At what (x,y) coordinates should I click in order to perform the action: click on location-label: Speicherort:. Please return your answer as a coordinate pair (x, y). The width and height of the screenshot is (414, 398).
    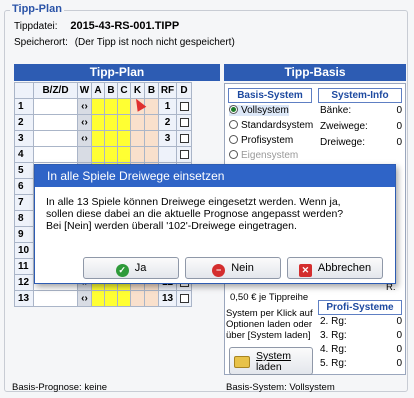
    Looking at the image, I should click on (41, 42).